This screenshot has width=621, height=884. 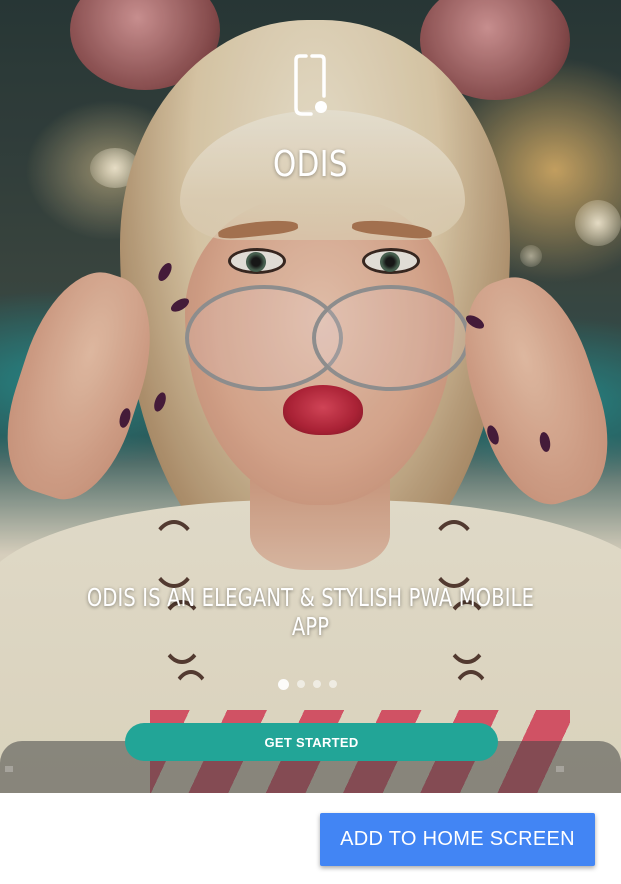 I want to click on phone-logo-icon, so click(x=310, y=85).